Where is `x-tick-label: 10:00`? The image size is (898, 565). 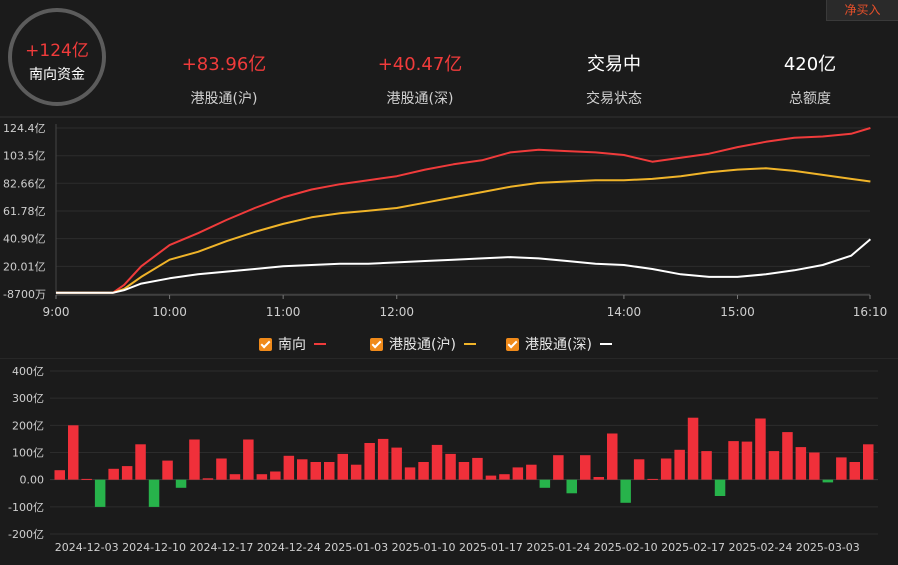 x-tick-label: 10:00 is located at coordinates (169, 312).